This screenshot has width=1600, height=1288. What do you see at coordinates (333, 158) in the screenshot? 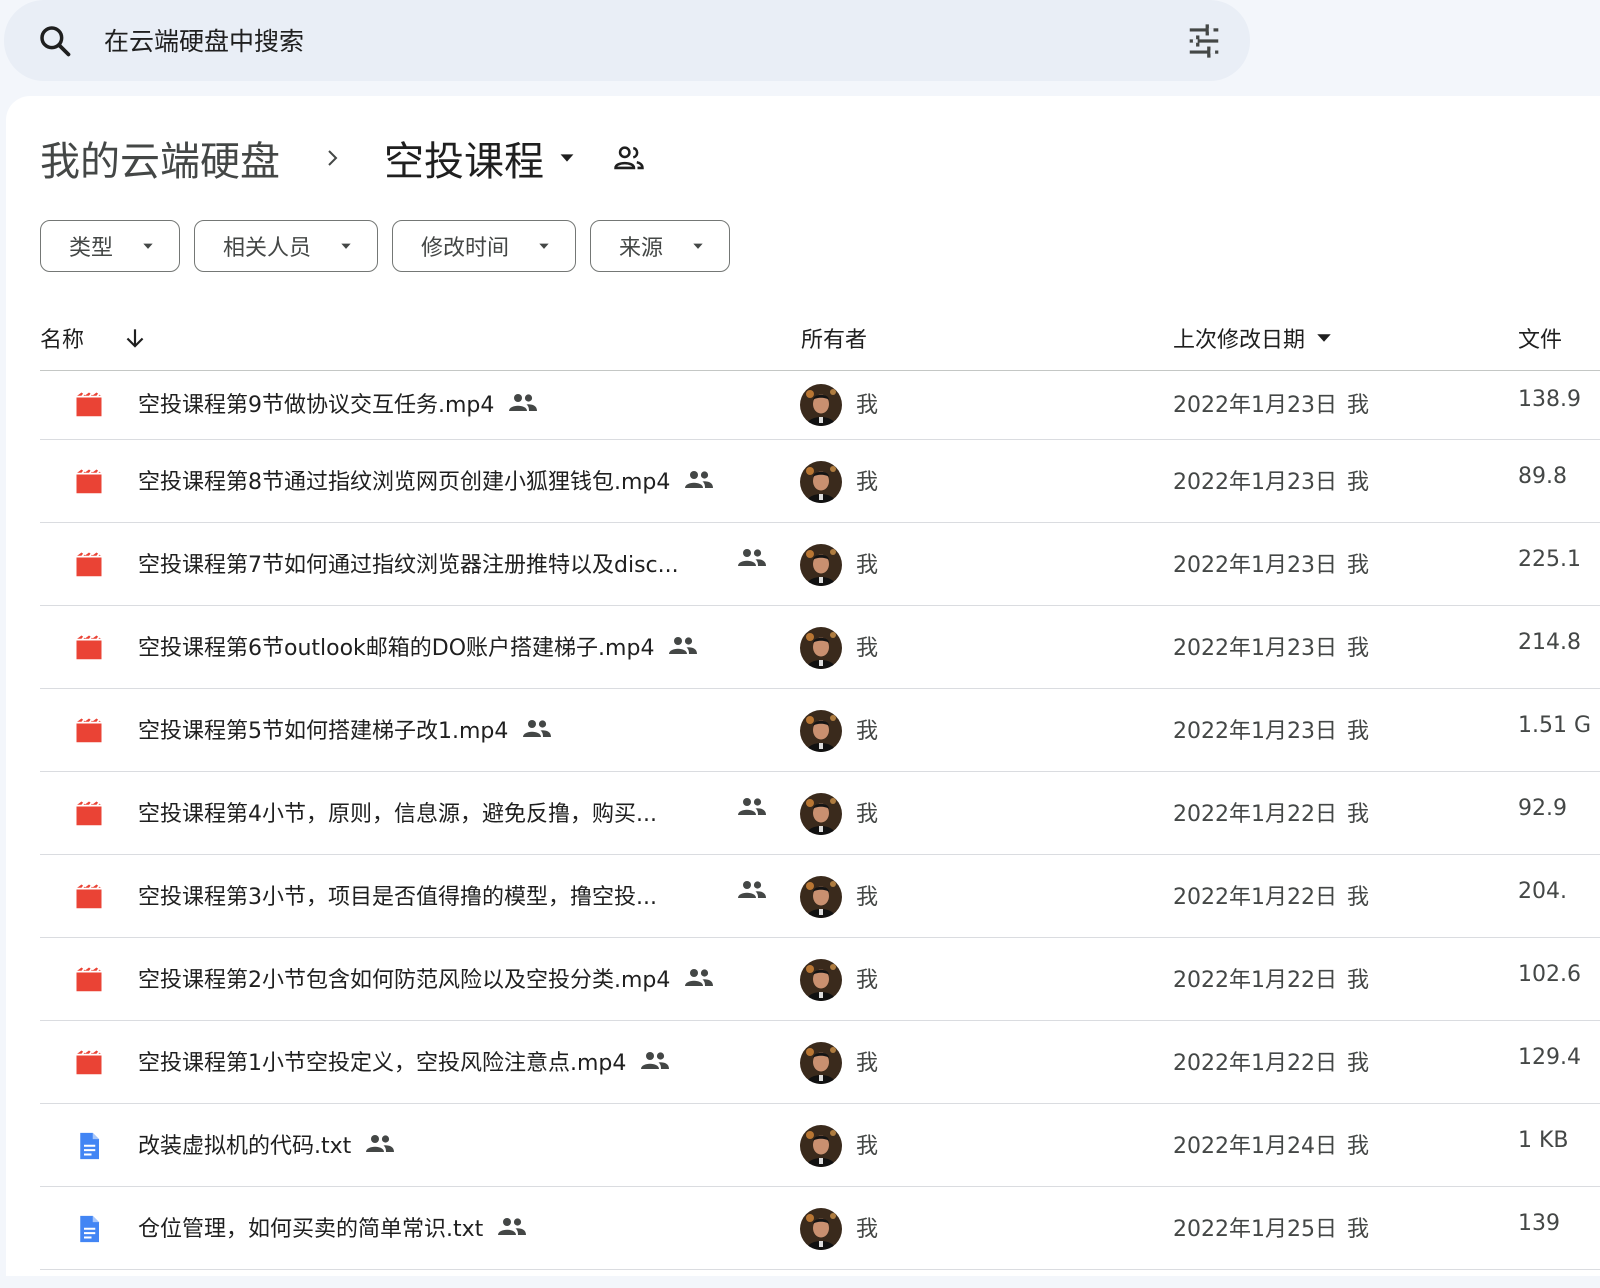
I see `chevron-right-icon` at bounding box center [333, 158].